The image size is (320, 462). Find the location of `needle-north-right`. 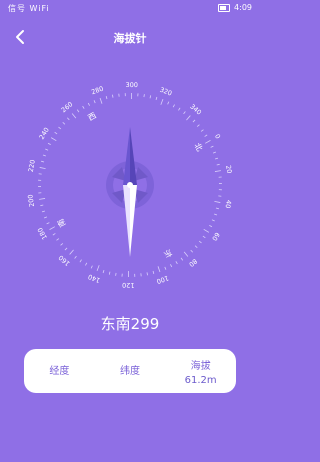

needle-north-right is located at coordinates (133, 156).